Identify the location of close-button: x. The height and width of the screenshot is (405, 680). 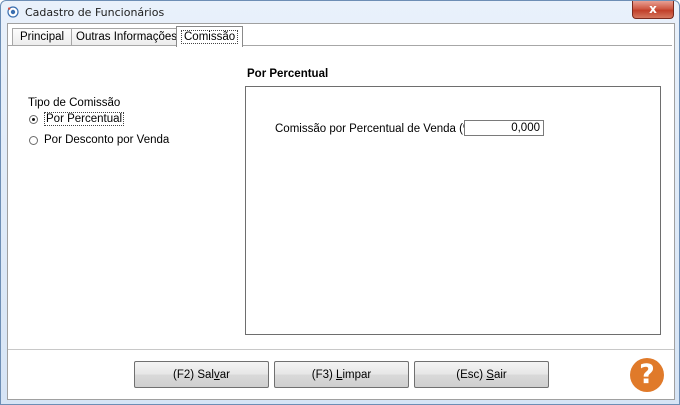
(653, 10).